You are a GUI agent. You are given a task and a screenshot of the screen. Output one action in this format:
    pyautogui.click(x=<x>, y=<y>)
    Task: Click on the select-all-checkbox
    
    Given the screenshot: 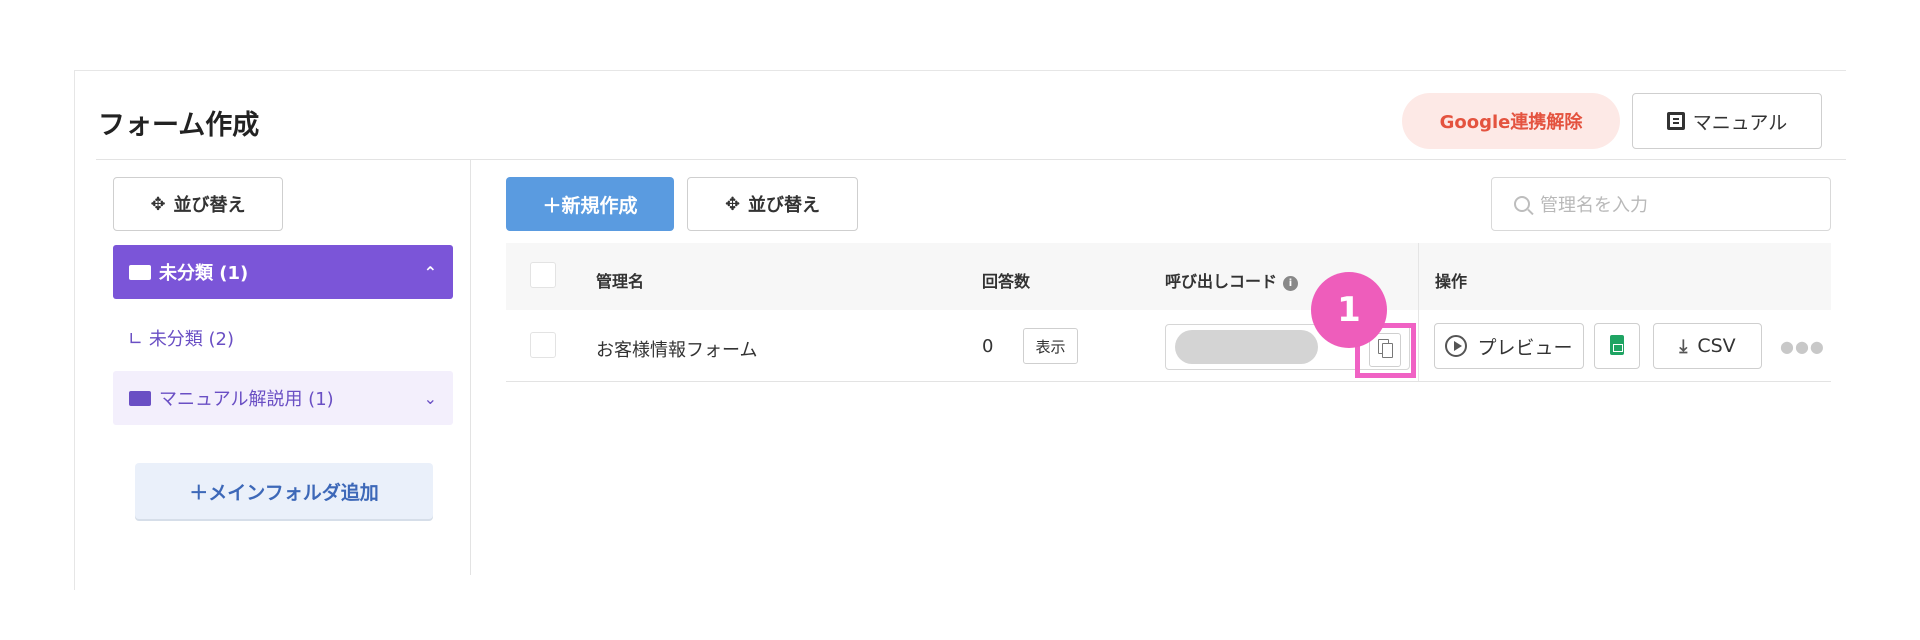 What is the action you would take?
    pyautogui.click(x=543, y=275)
    